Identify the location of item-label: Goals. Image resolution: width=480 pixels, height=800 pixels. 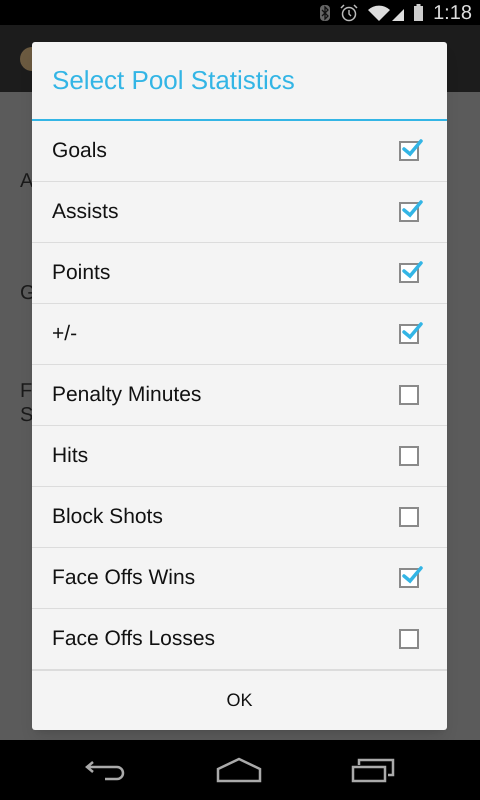
(79, 151).